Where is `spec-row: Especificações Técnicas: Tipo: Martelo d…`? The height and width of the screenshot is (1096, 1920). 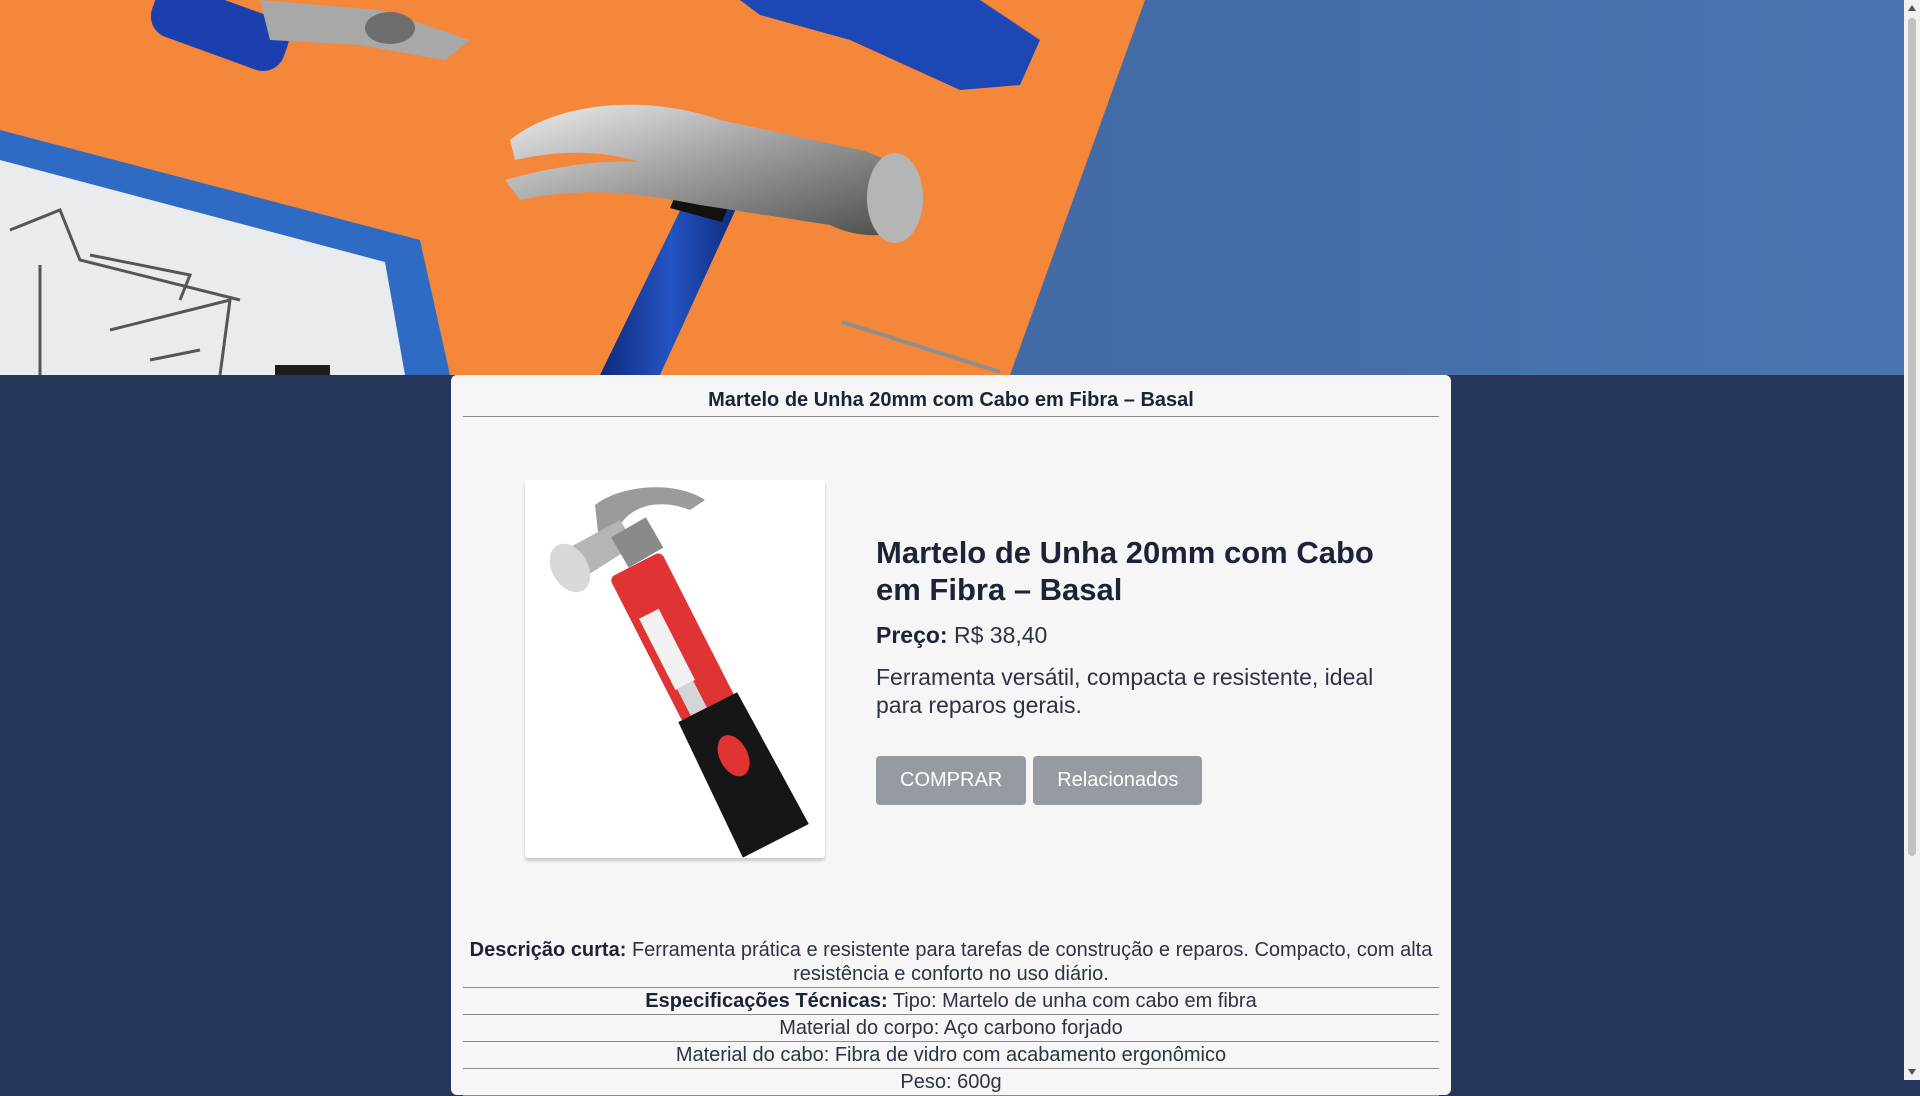
spec-row: Especificações Técnicas: Tipo: Martelo d… is located at coordinates (951, 1001).